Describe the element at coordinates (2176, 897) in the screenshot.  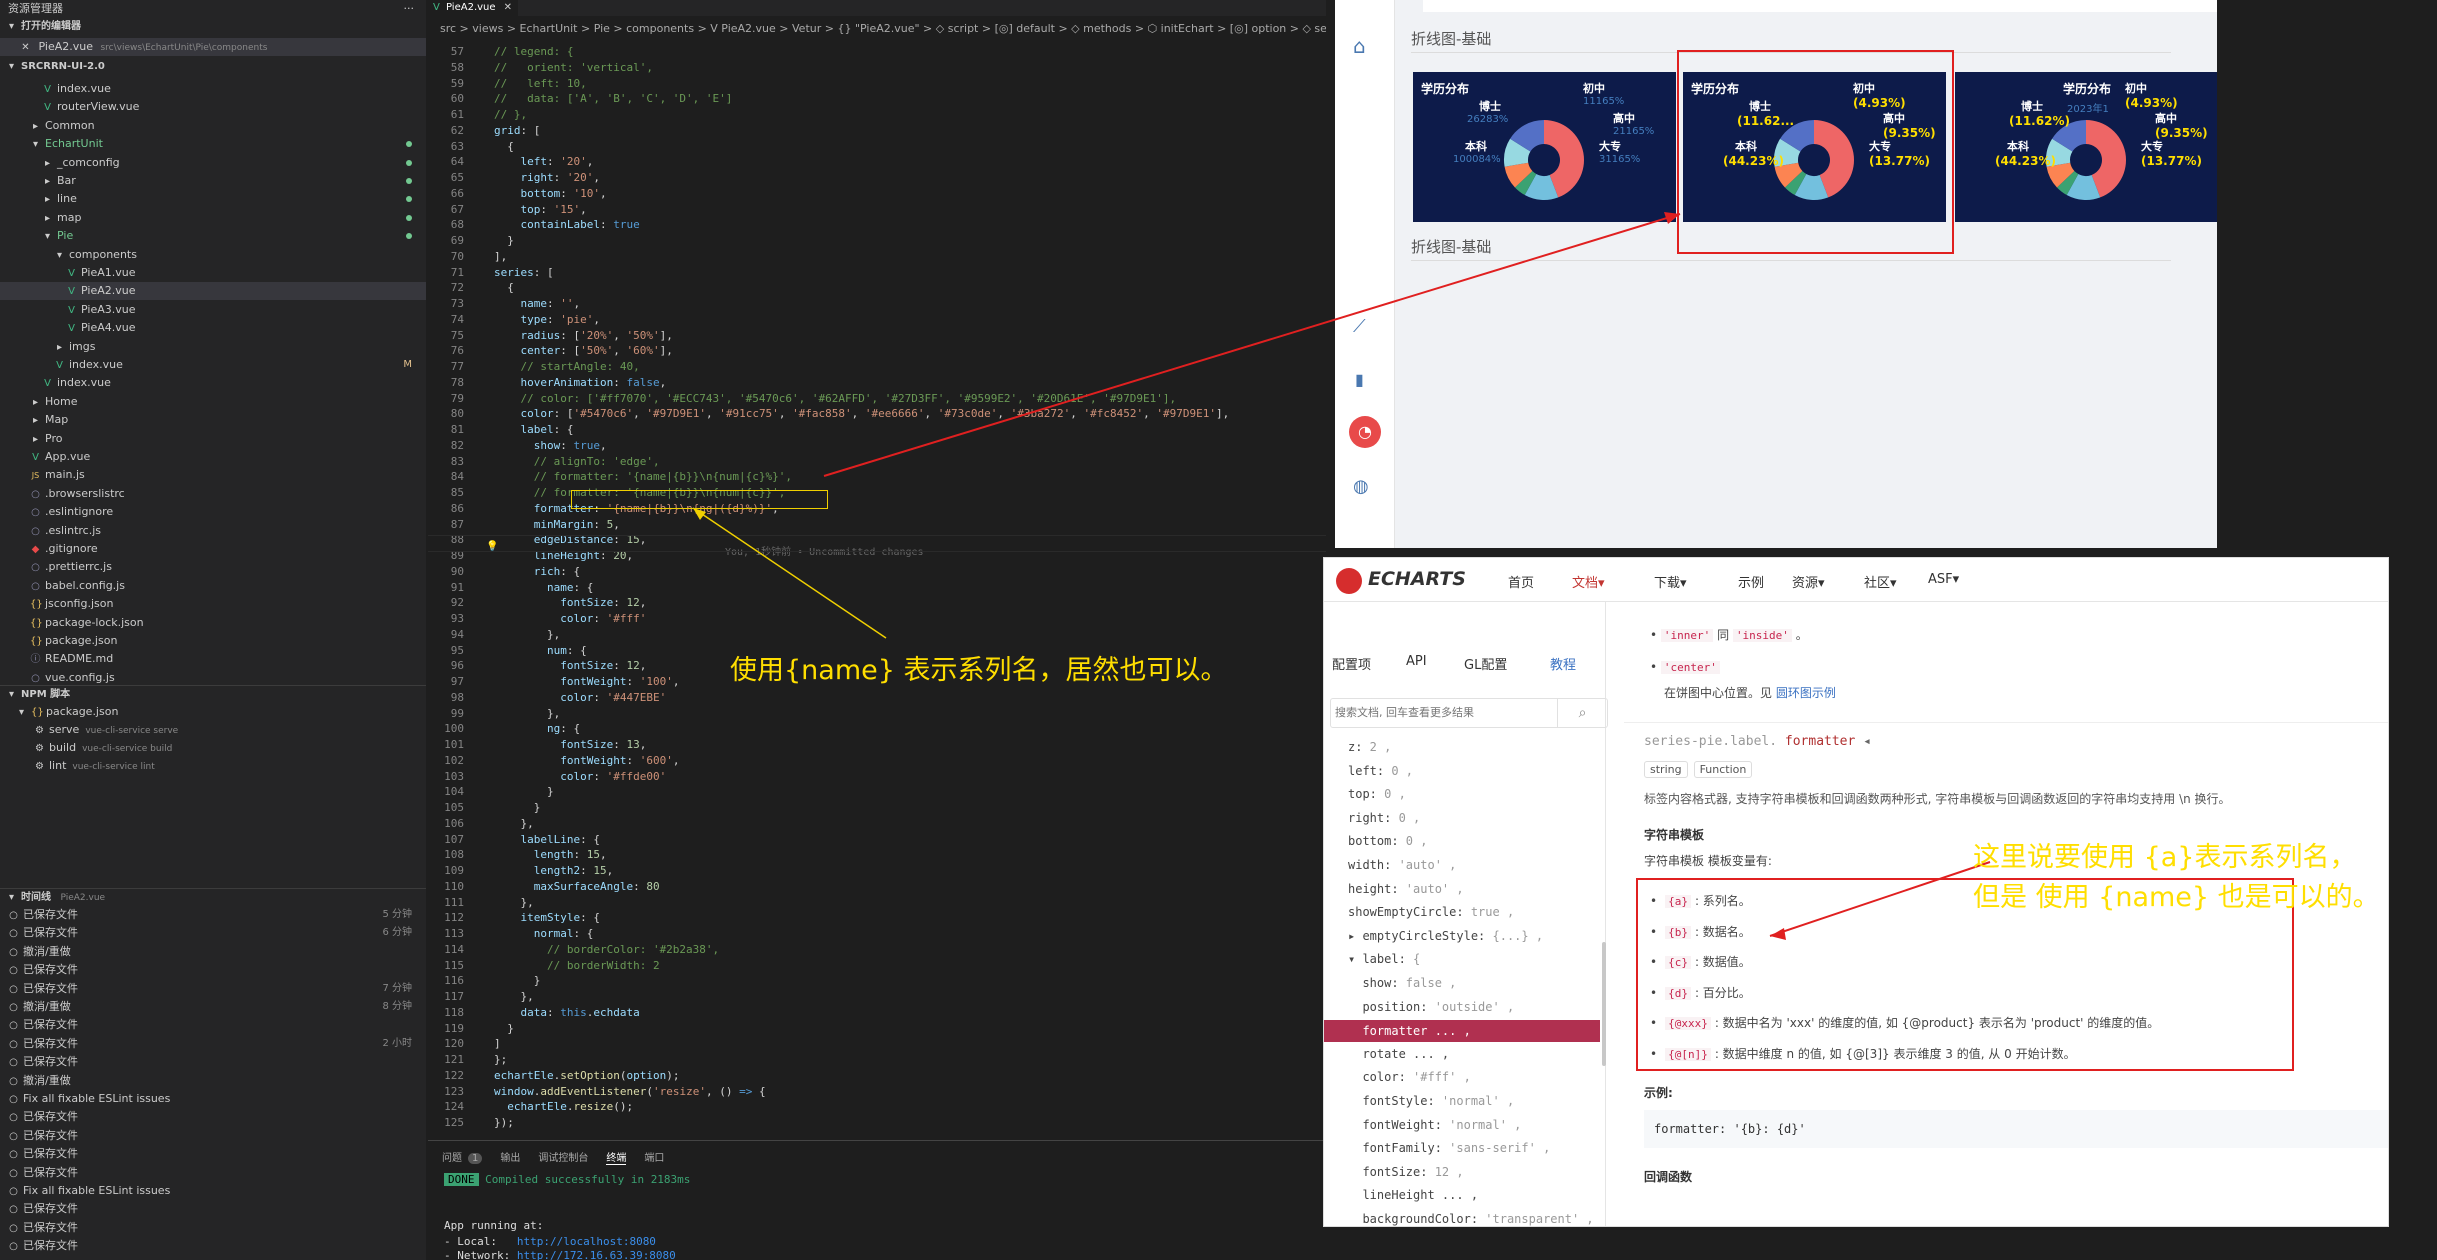
I see `annotation-text: 但是 使用 {name} 也是可以的。` at that location.